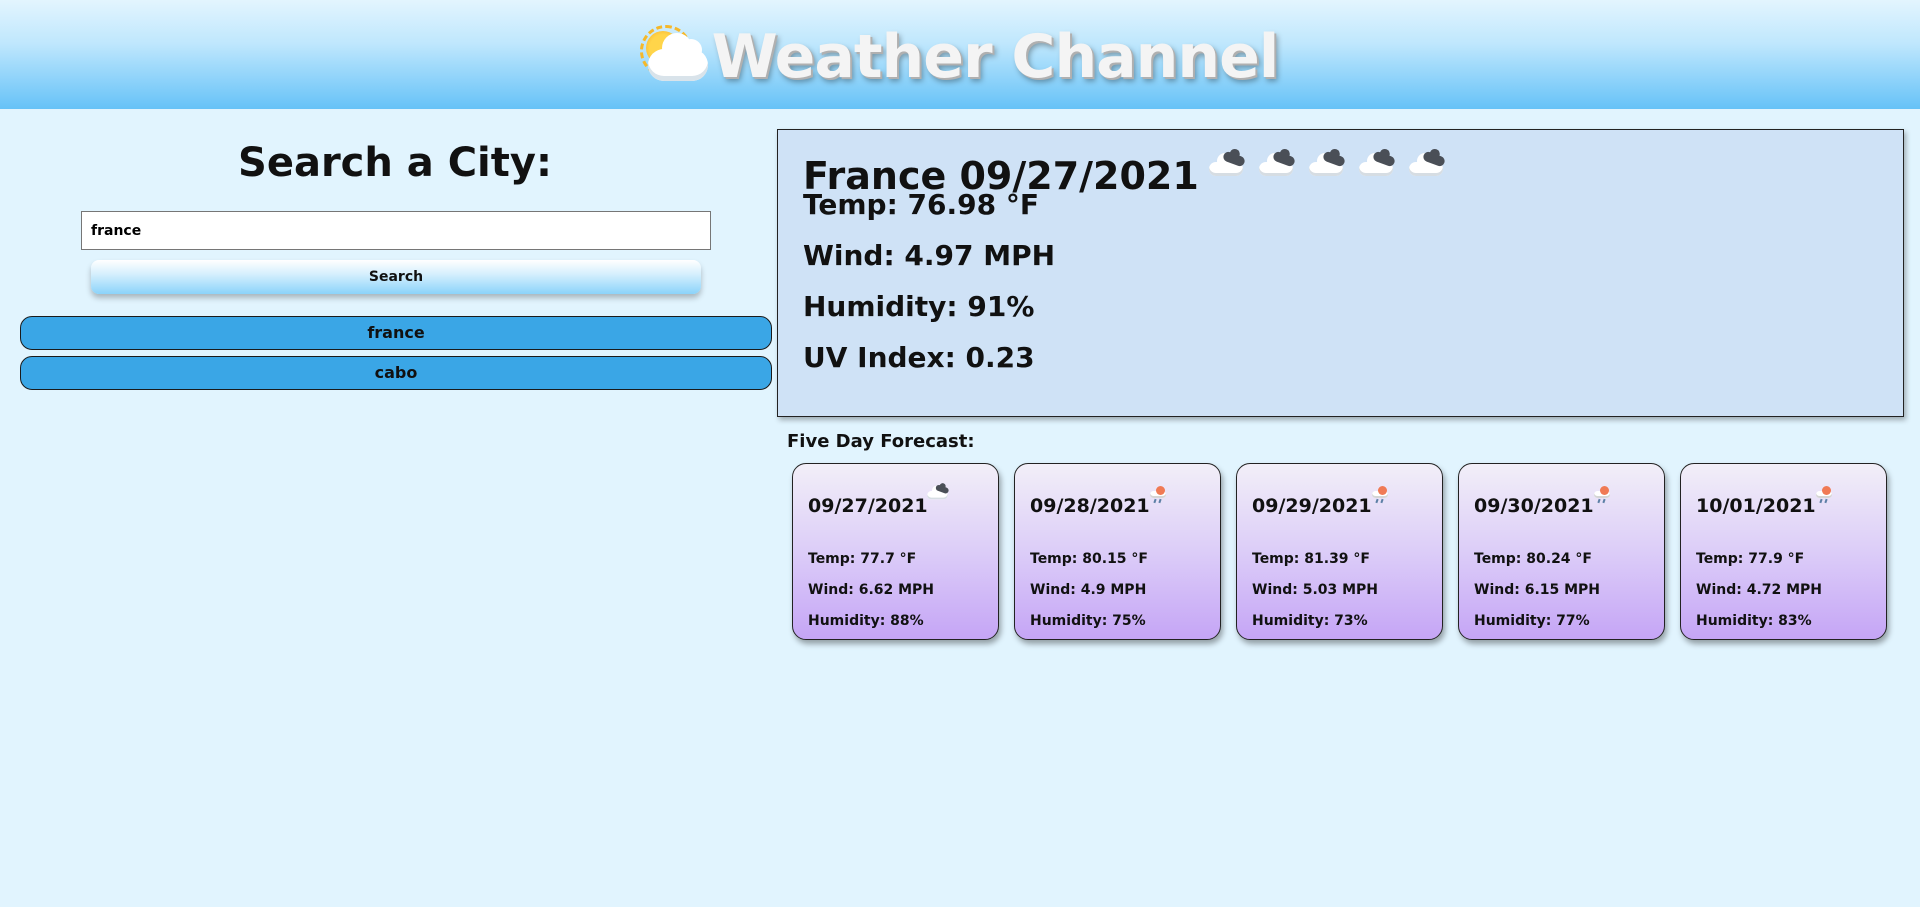  What do you see at coordinates (929, 255) in the screenshot?
I see `current-wind: Wind: 4.97 MPH` at bounding box center [929, 255].